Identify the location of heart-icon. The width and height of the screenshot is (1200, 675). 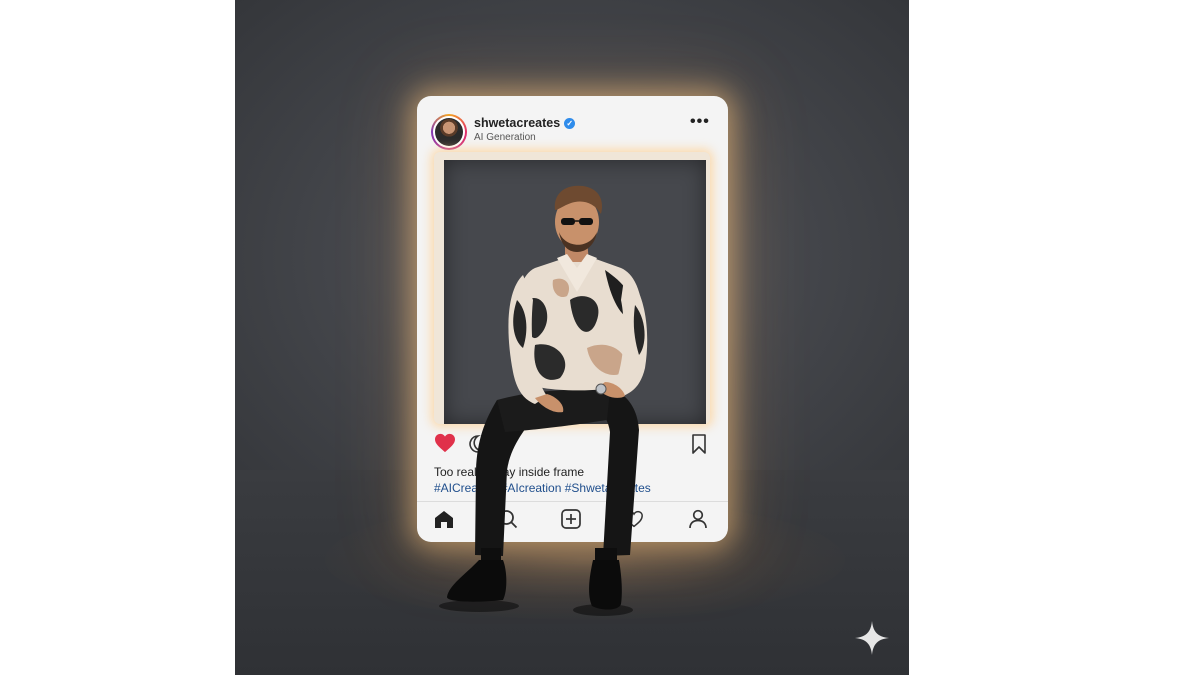
(445, 443).